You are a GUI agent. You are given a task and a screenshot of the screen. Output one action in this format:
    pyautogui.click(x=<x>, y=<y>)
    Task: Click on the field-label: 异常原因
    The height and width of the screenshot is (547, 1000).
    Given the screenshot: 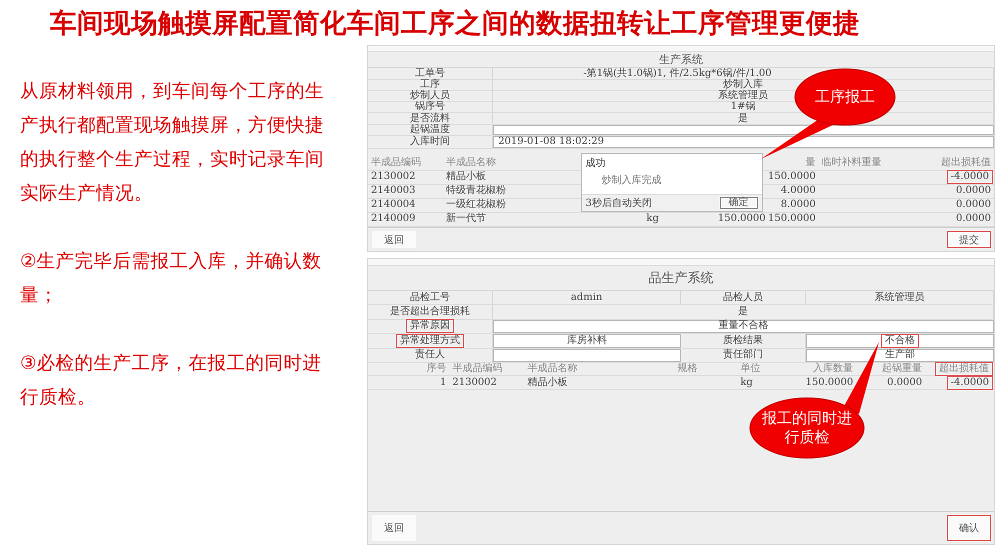 What is the action you would take?
    pyautogui.click(x=430, y=326)
    